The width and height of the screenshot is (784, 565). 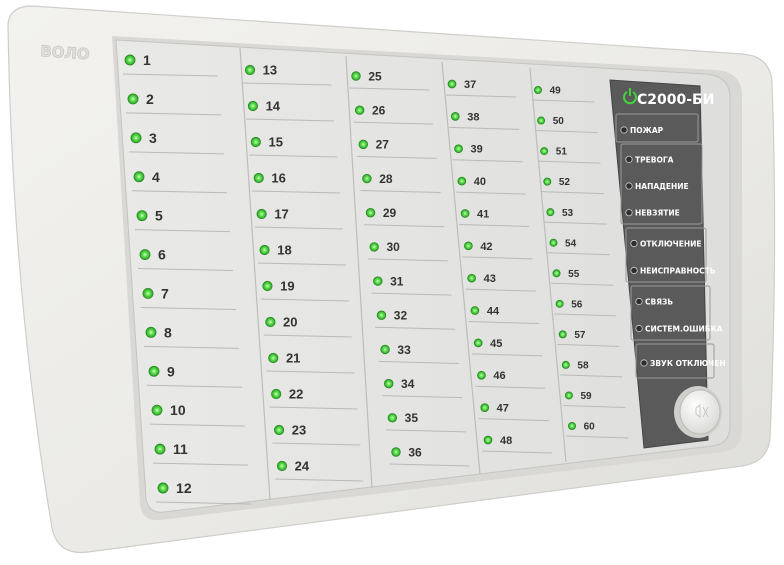 I want to click on zone-number: 32, so click(x=401, y=316).